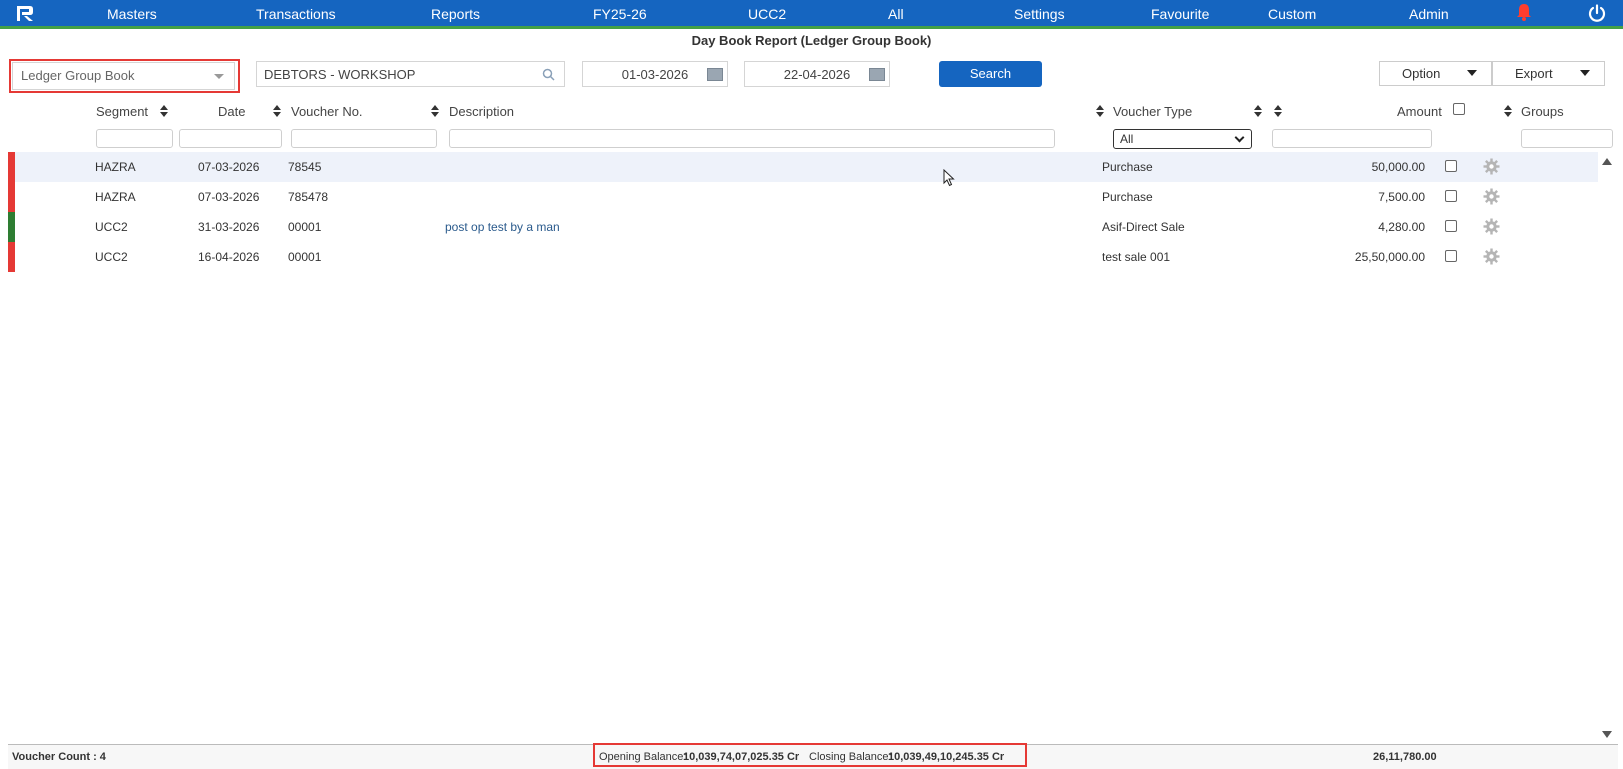  I want to click on header-amount: Amount, so click(1419, 111).